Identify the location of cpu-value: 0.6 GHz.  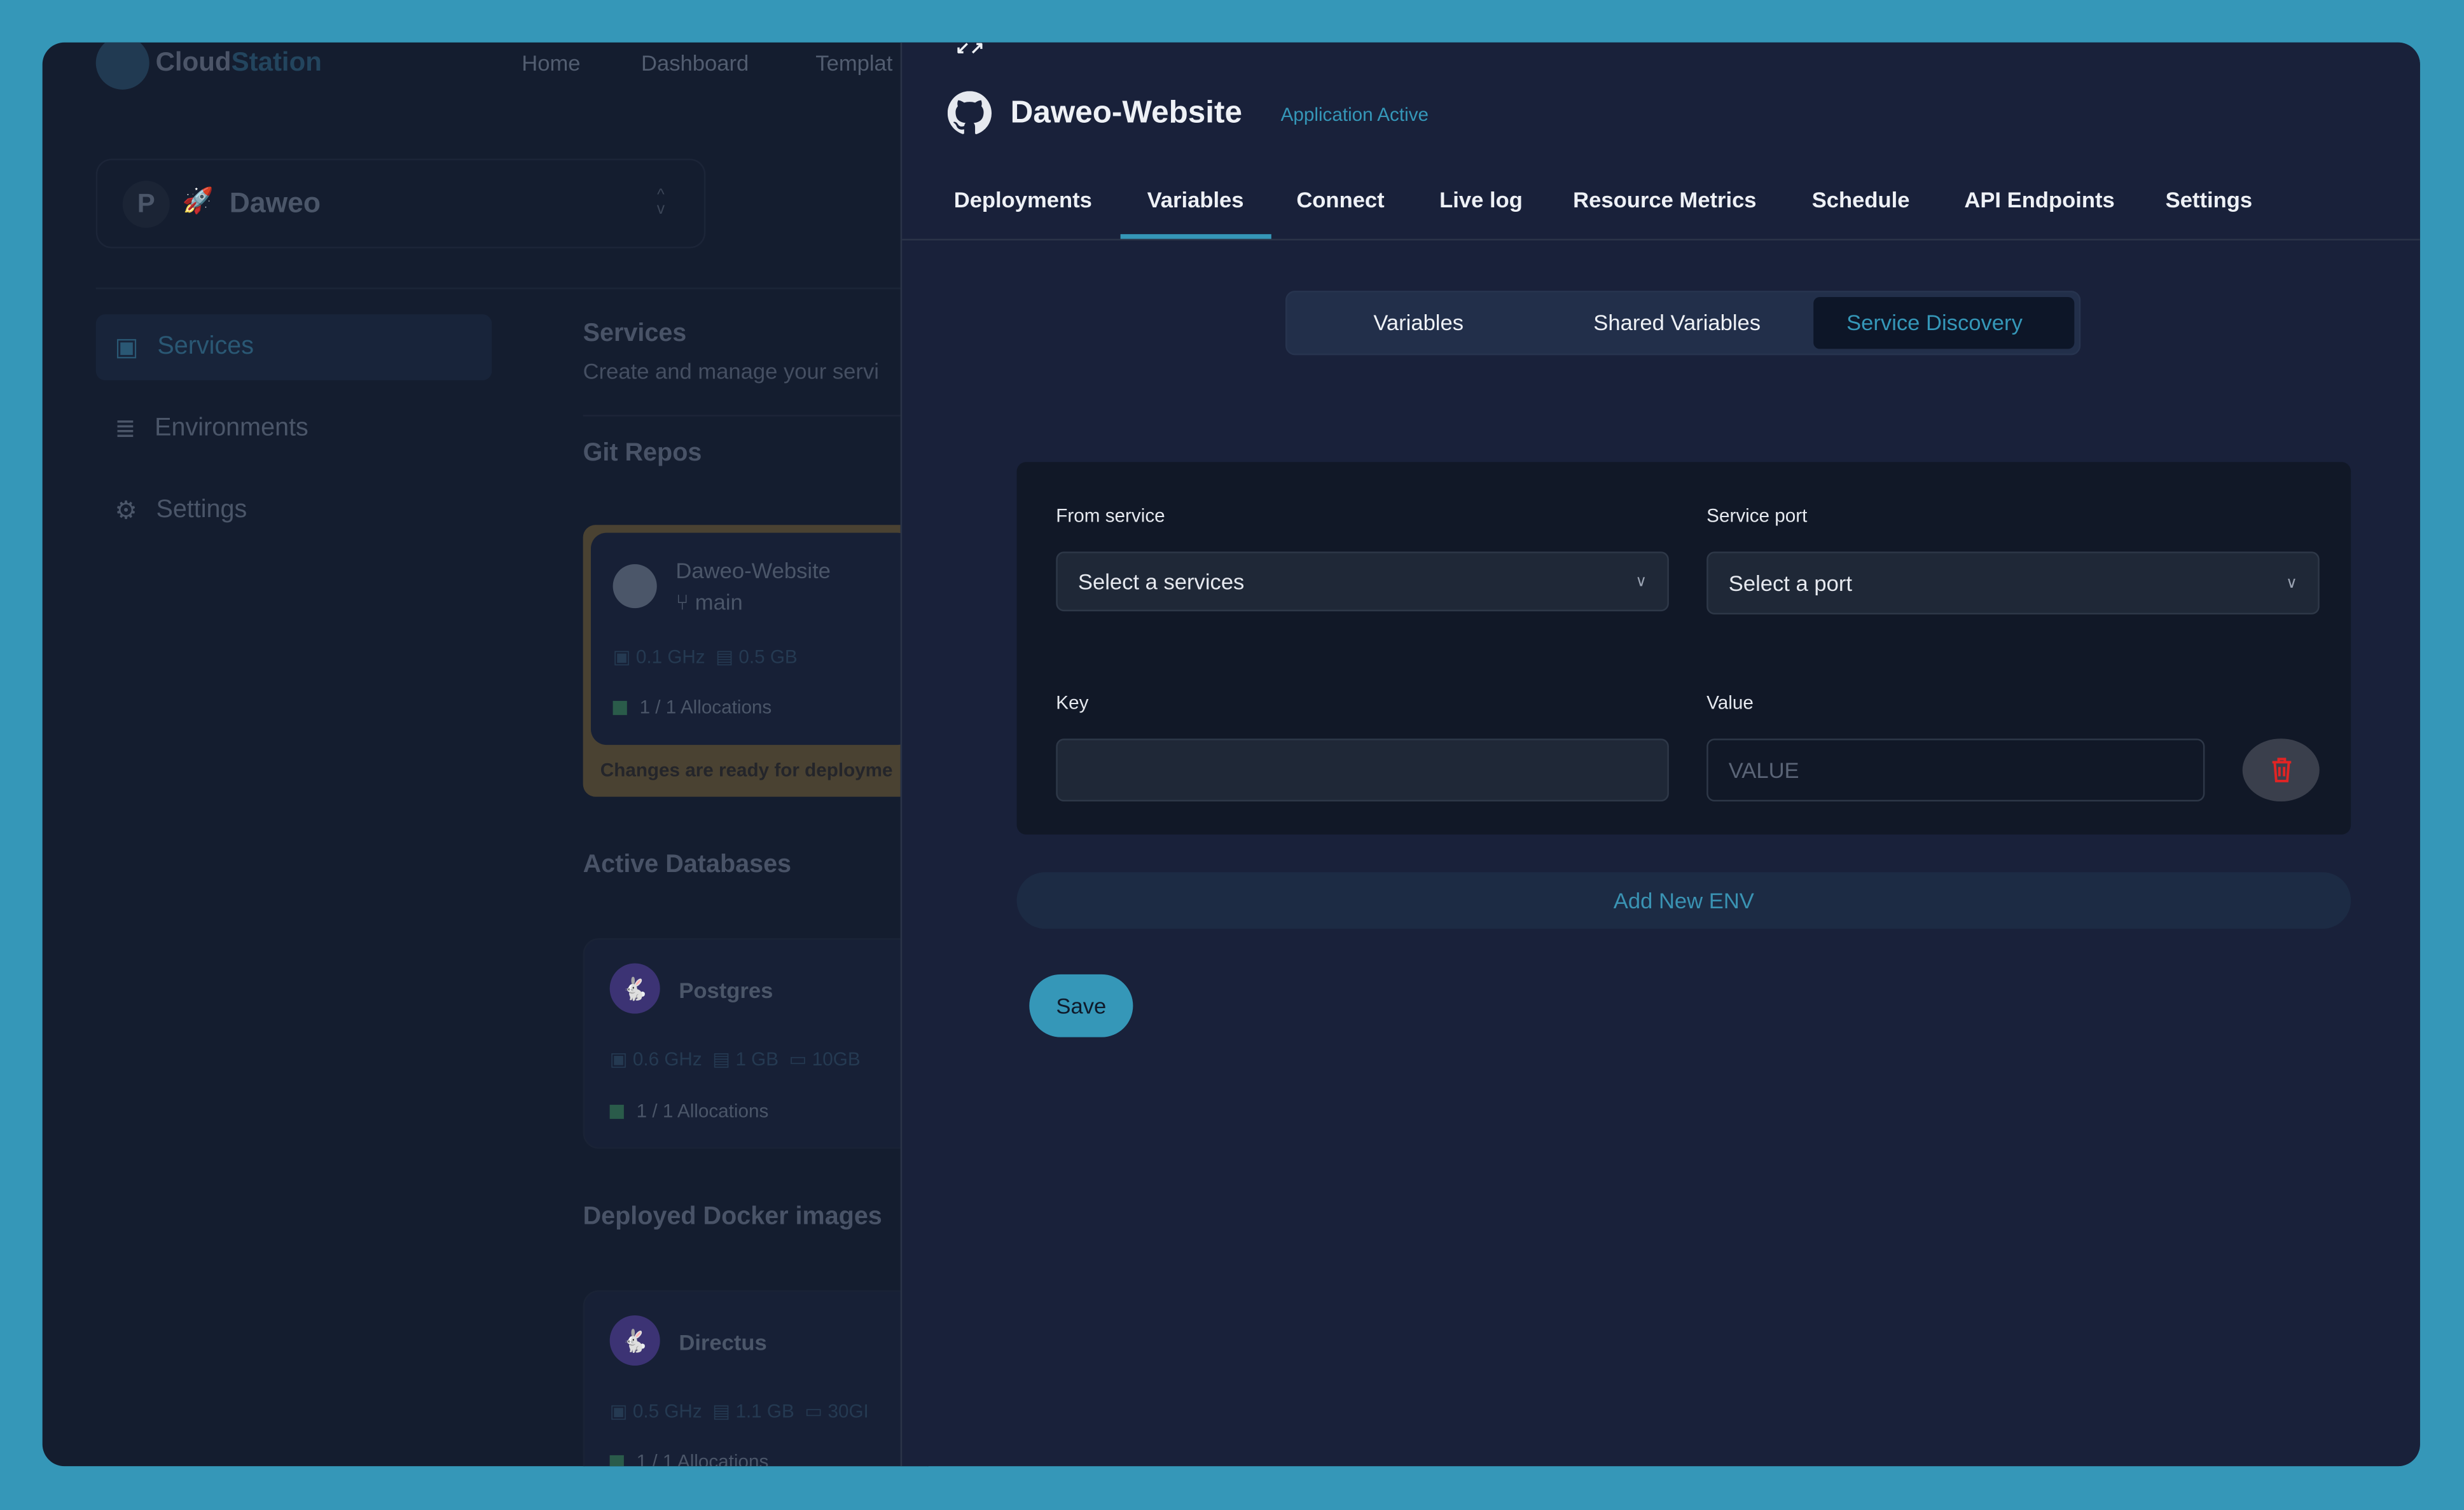
(667, 1059).